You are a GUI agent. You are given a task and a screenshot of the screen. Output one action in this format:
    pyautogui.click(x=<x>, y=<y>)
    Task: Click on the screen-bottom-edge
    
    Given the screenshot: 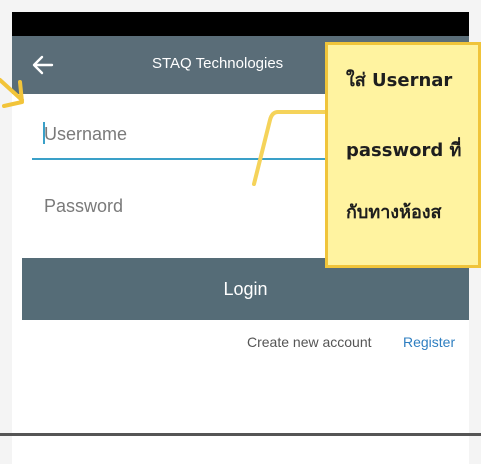 What is the action you would take?
    pyautogui.click(x=240, y=434)
    